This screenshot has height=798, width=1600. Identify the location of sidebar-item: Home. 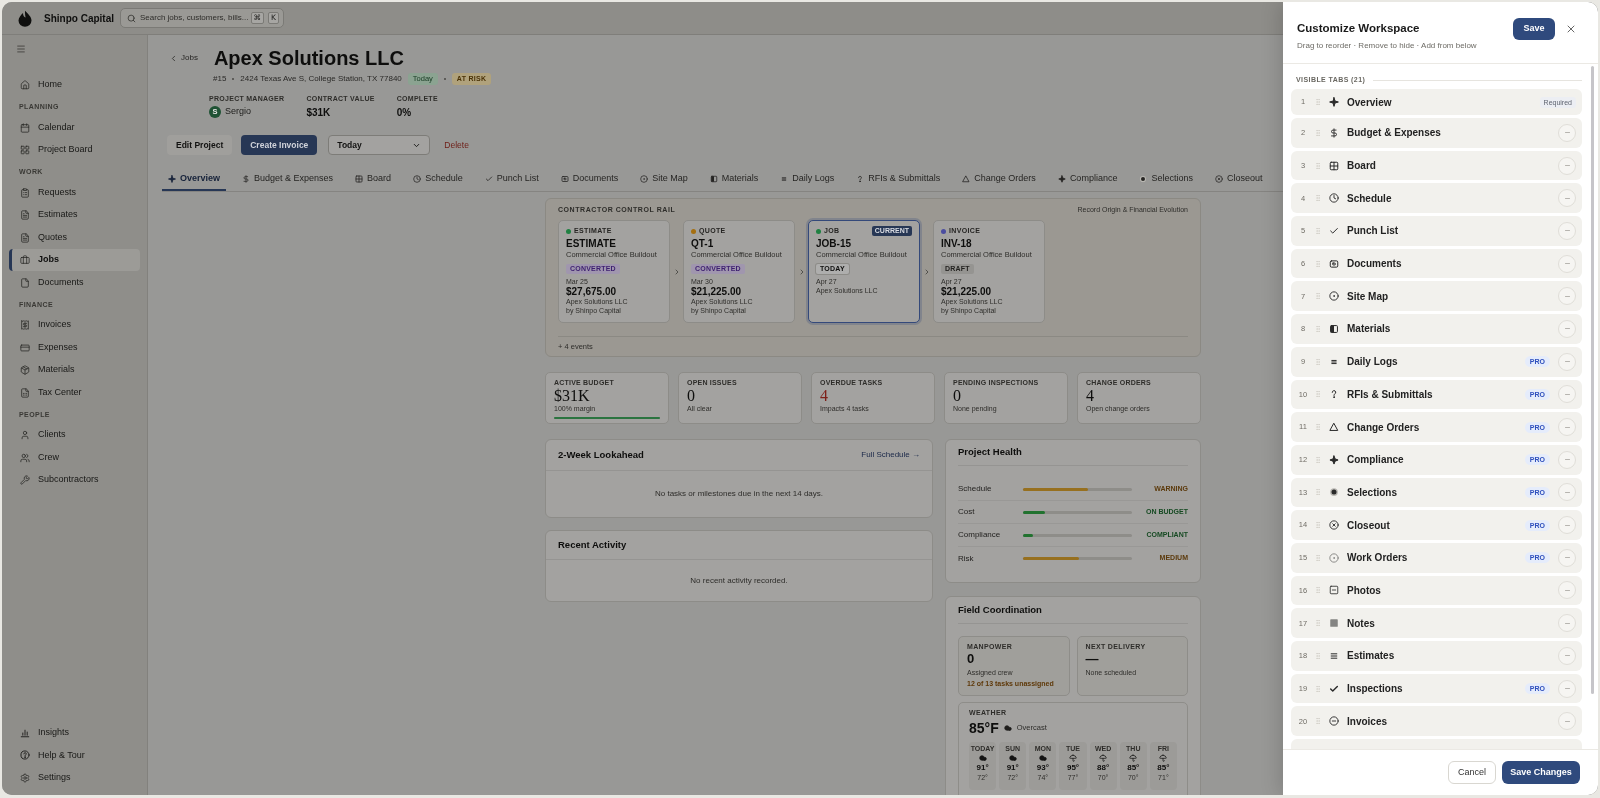
(74, 85).